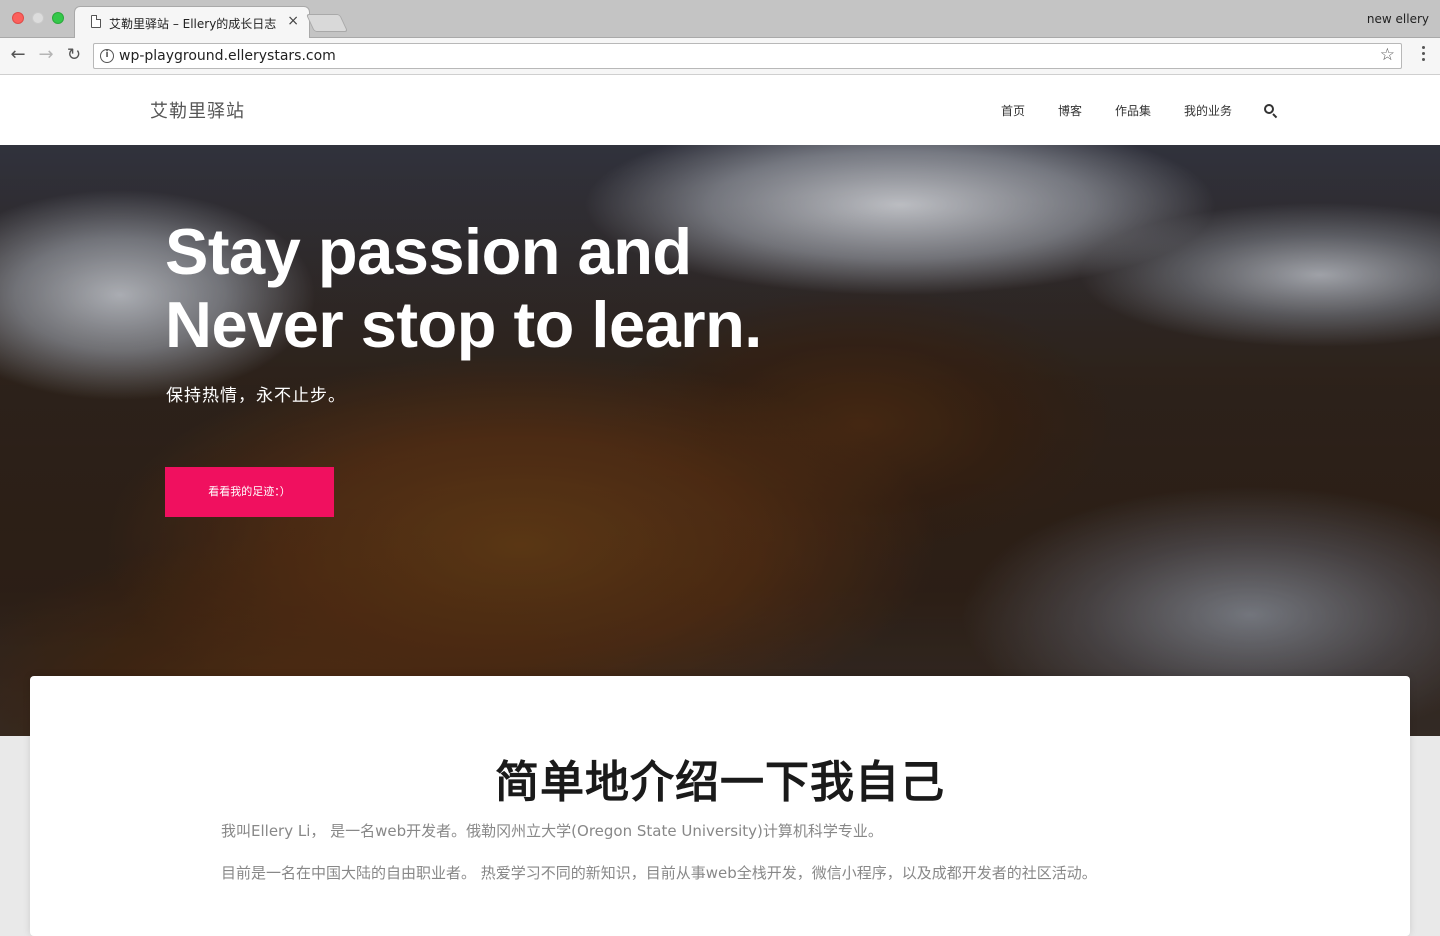  I want to click on hero-heading-line1: Stay passion and, so click(428, 251).